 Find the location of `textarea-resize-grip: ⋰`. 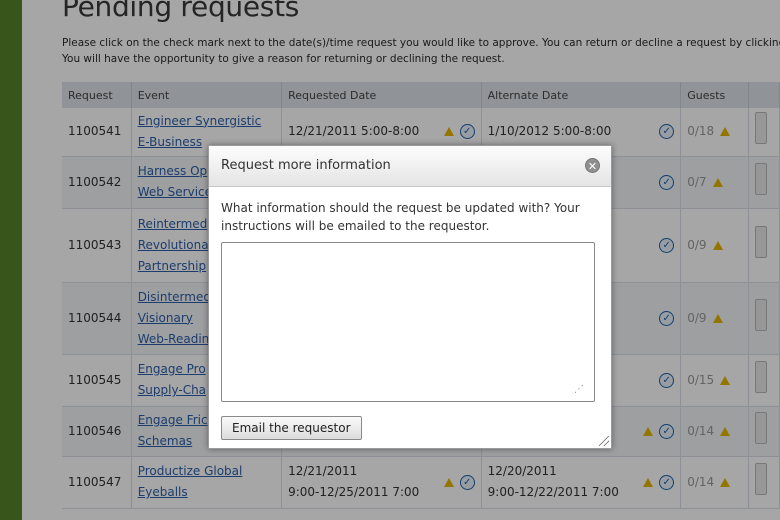

textarea-resize-grip: ⋰ is located at coordinates (579, 389).